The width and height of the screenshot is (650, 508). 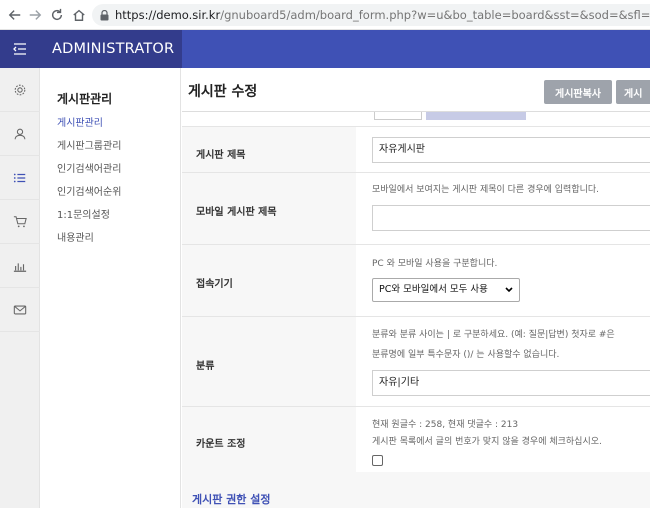 I want to click on admin-header: ADMINISTRATOR, so click(x=325, y=49).